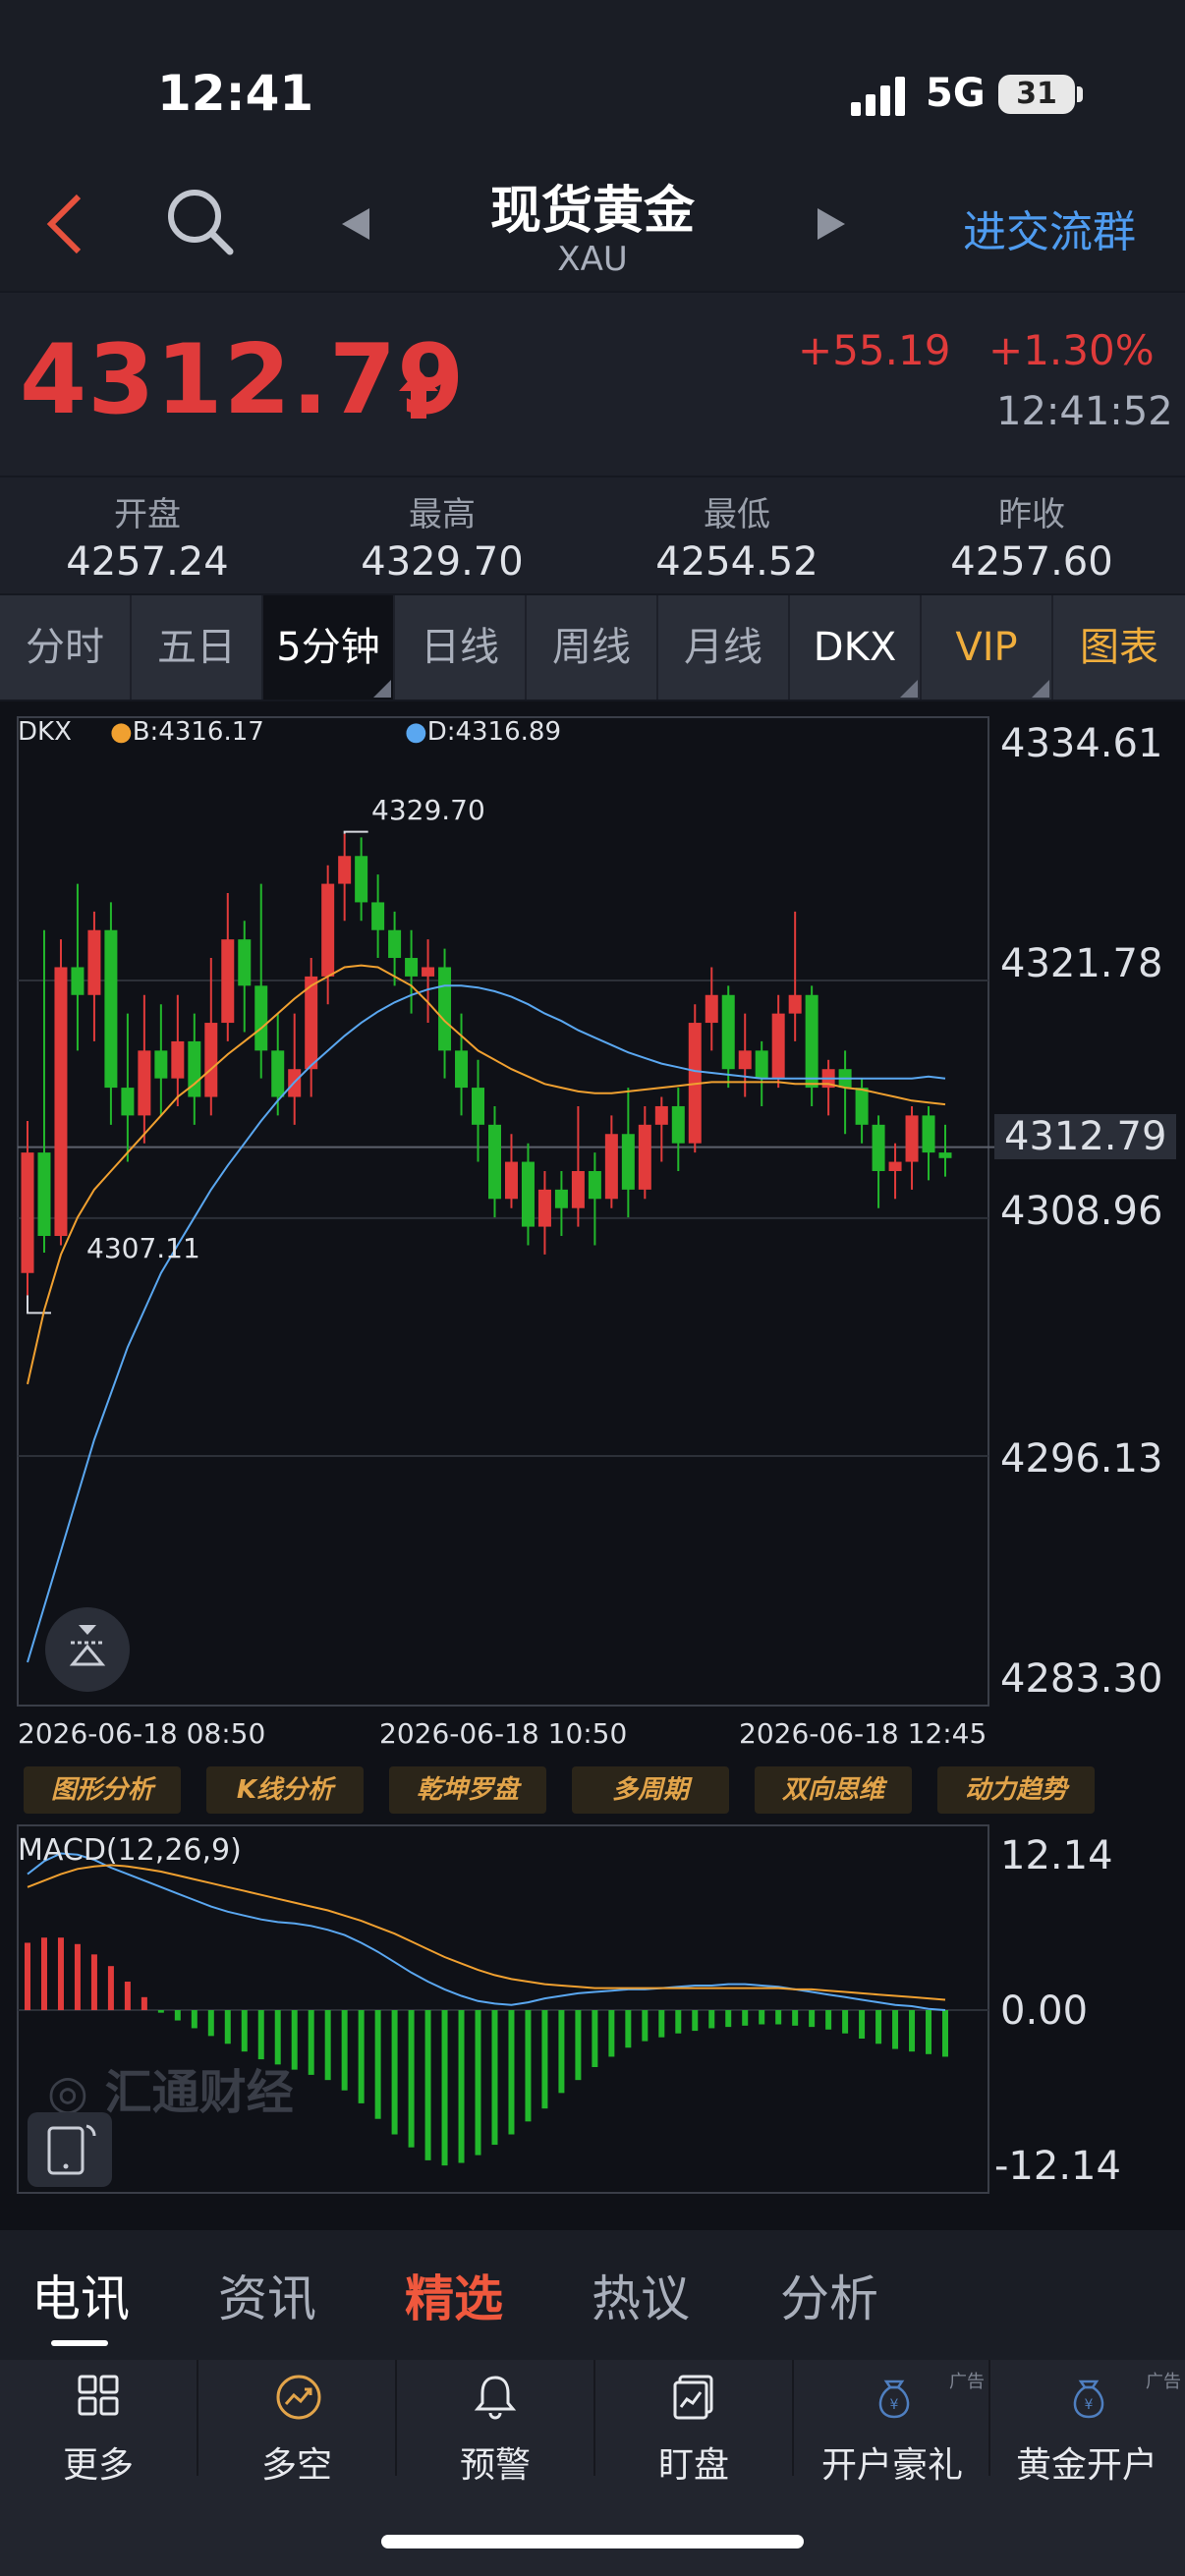 Image resolution: width=1185 pixels, height=2576 pixels. Describe the element at coordinates (99, 2423) in the screenshot. I see `bottom-more-button: 更多` at that location.